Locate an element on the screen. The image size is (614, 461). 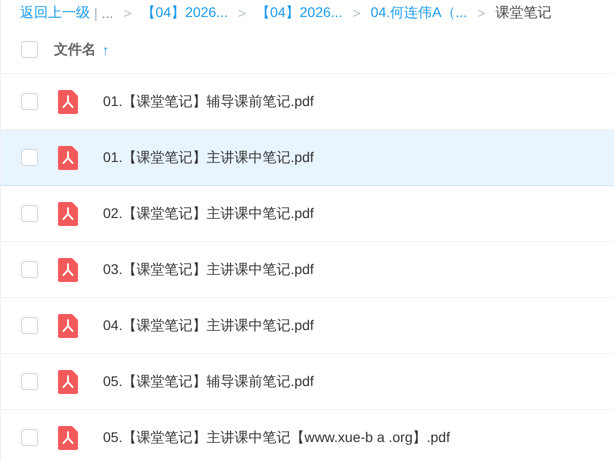
file-row: 01.【课堂笔记】主讲课中笔记.pdf is located at coordinates (307, 158).